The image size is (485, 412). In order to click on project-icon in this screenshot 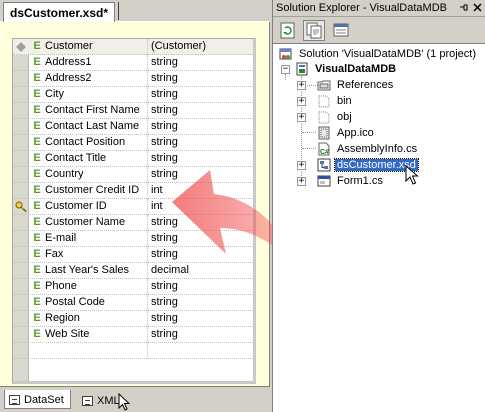, I will do `click(302, 69)`.